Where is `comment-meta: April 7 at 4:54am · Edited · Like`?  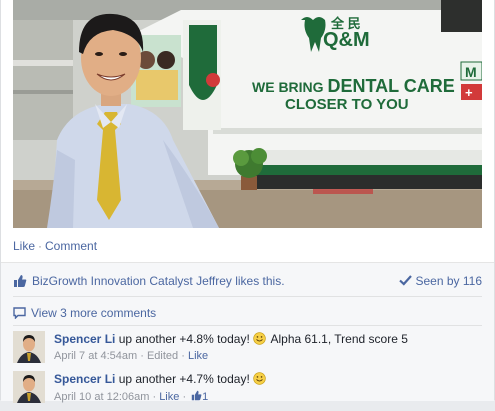 comment-meta: April 7 at 4:54am · Edited · Like is located at coordinates (268, 356).